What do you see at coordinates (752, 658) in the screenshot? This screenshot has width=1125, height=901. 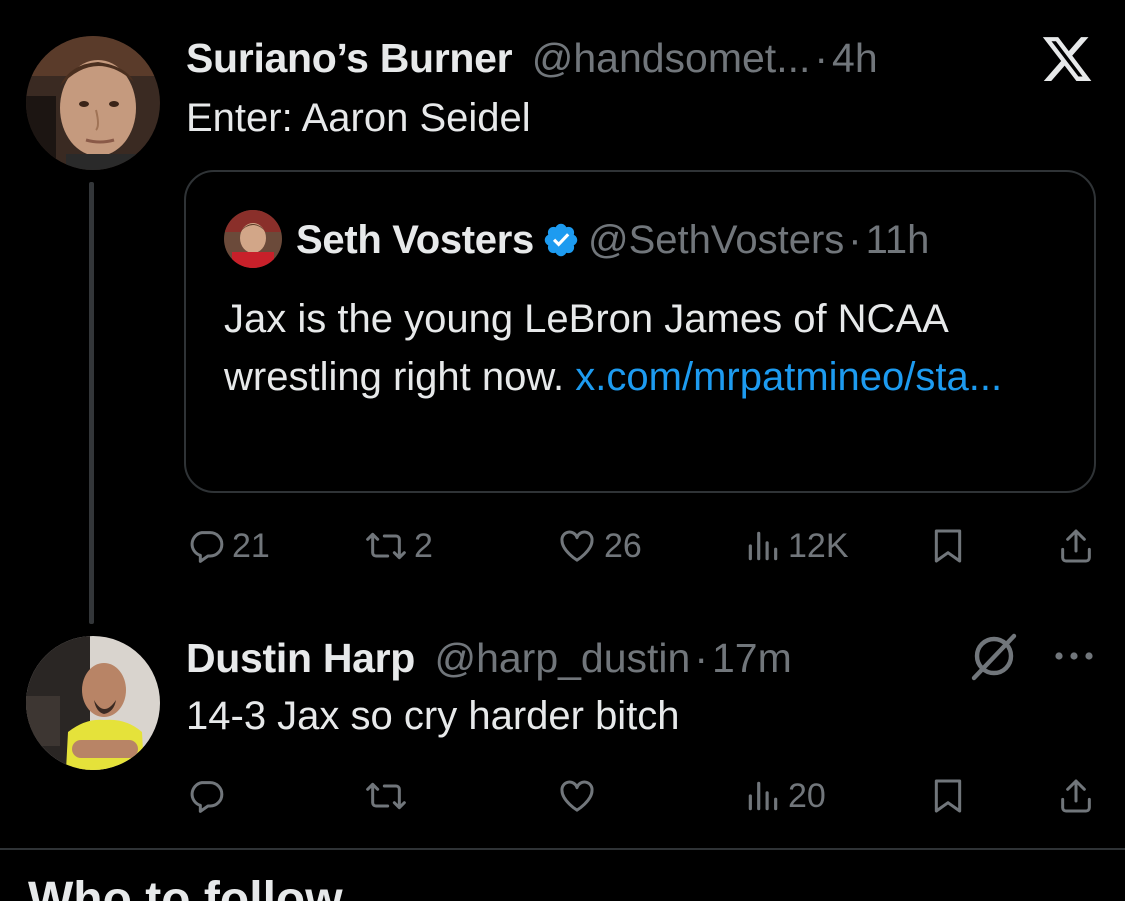 I see `tweet-timestamp: 17m` at bounding box center [752, 658].